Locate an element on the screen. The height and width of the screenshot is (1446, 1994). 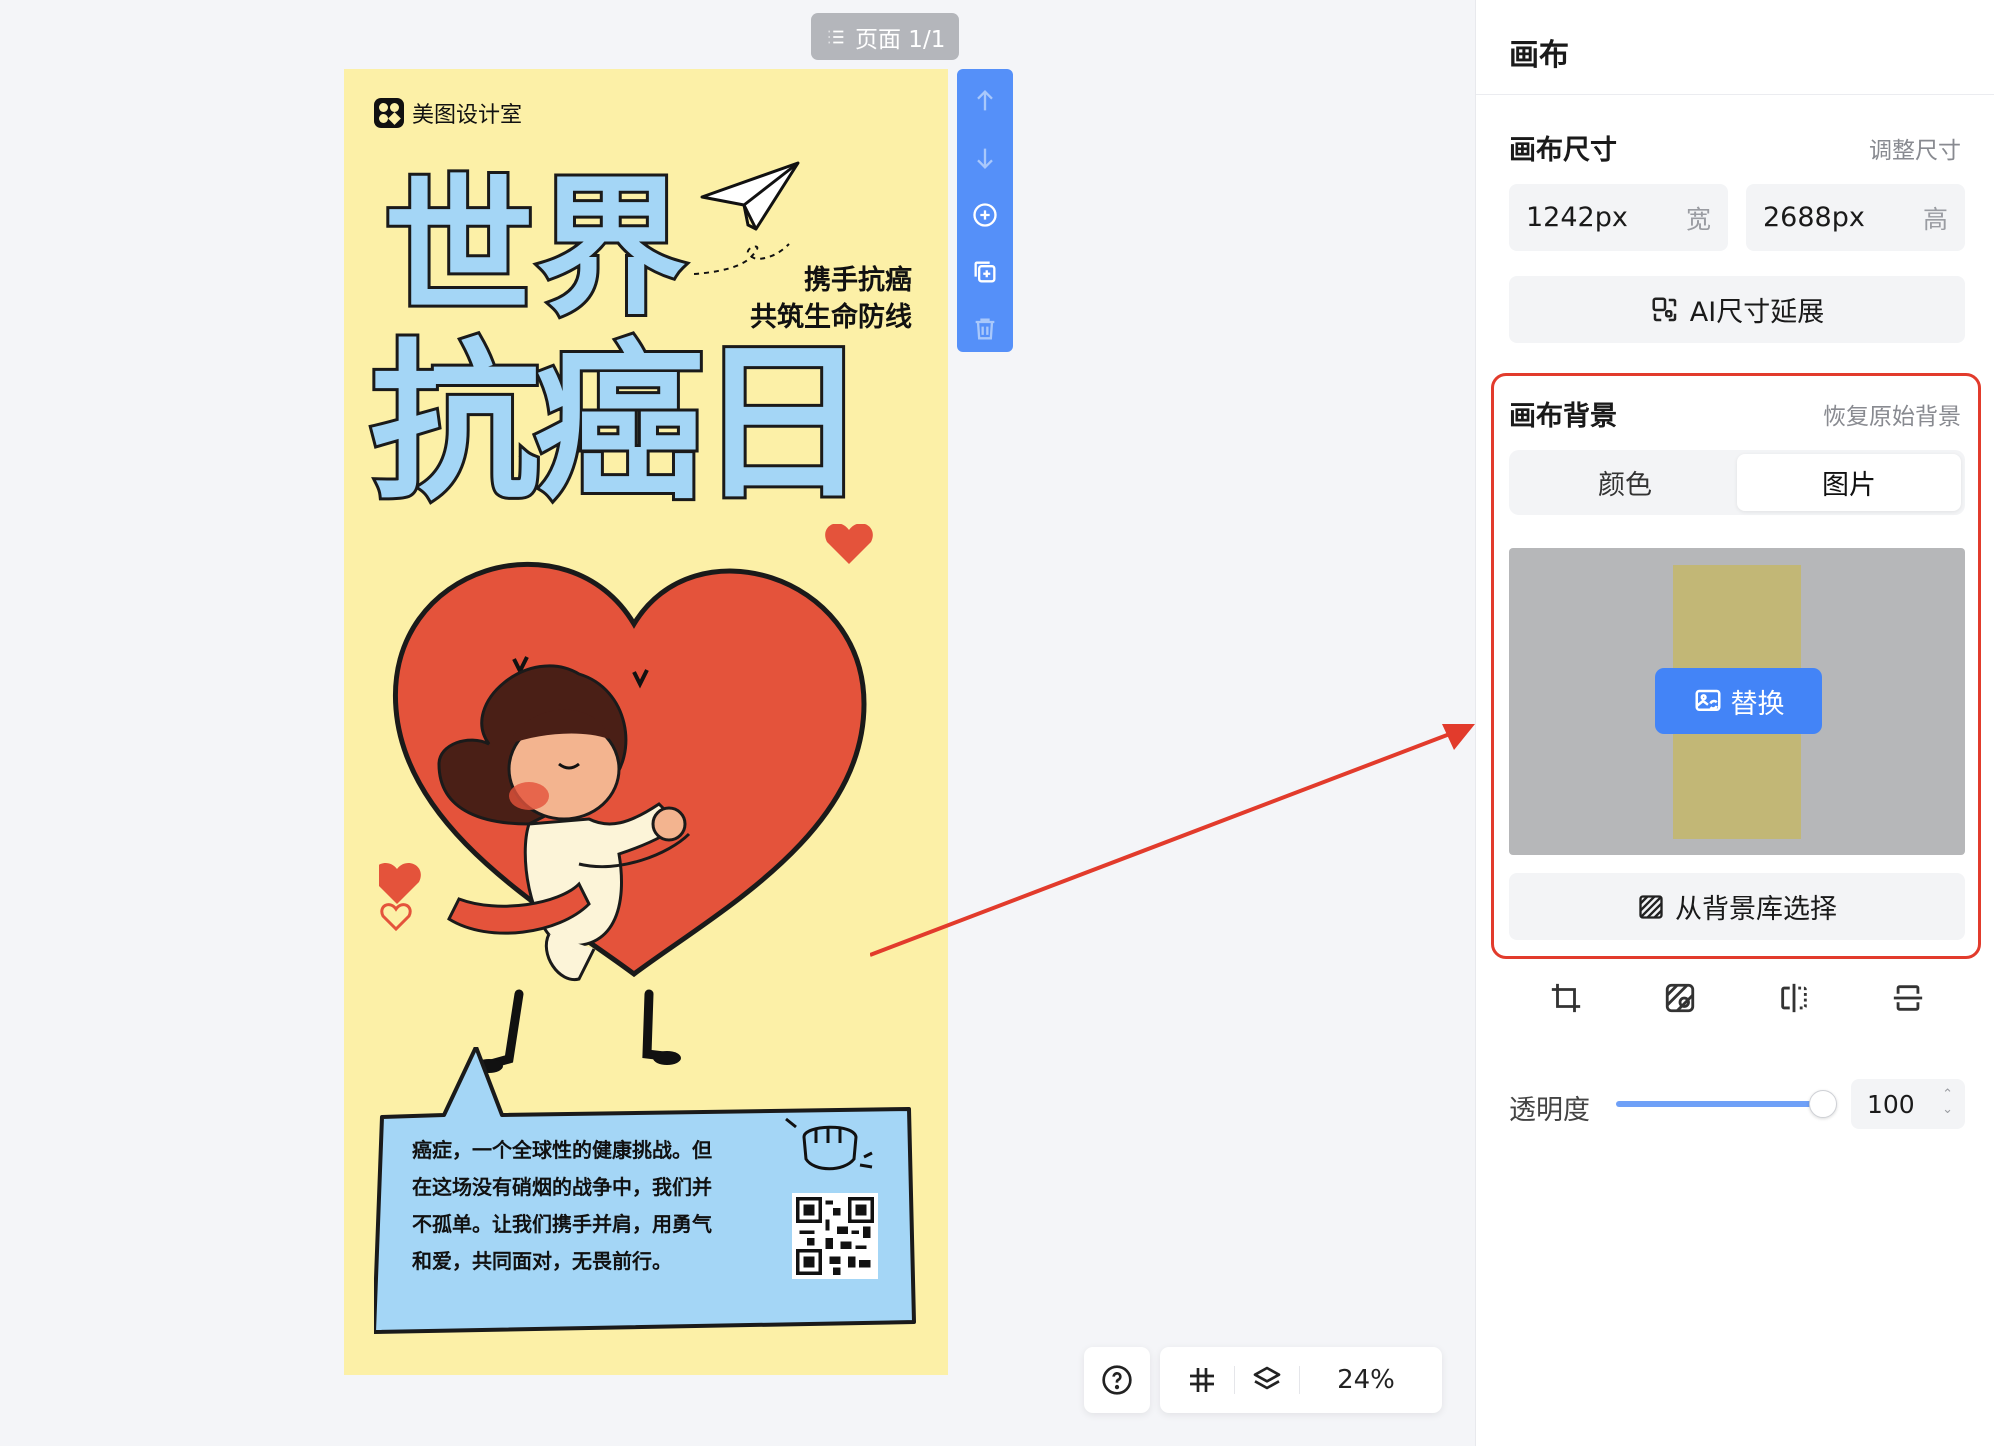
duplicate-page-button is located at coordinates (985, 271).